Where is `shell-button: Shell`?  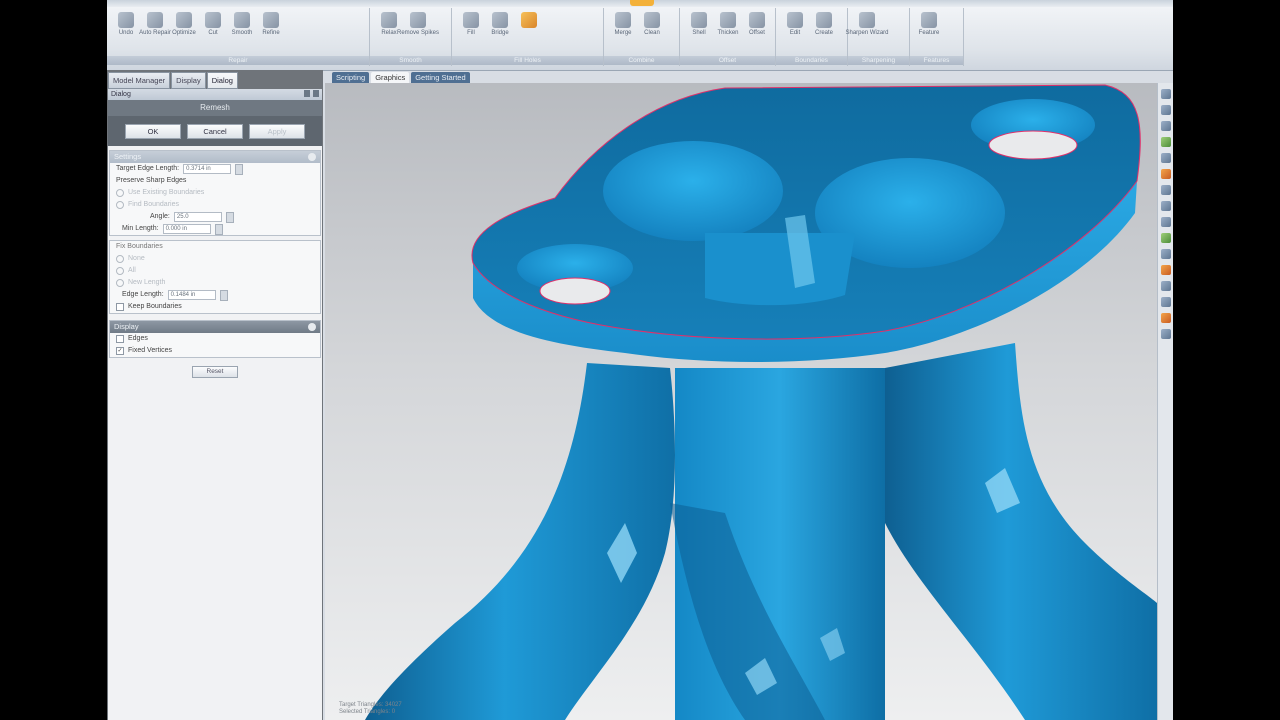
shell-button: Shell is located at coordinates (699, 24).